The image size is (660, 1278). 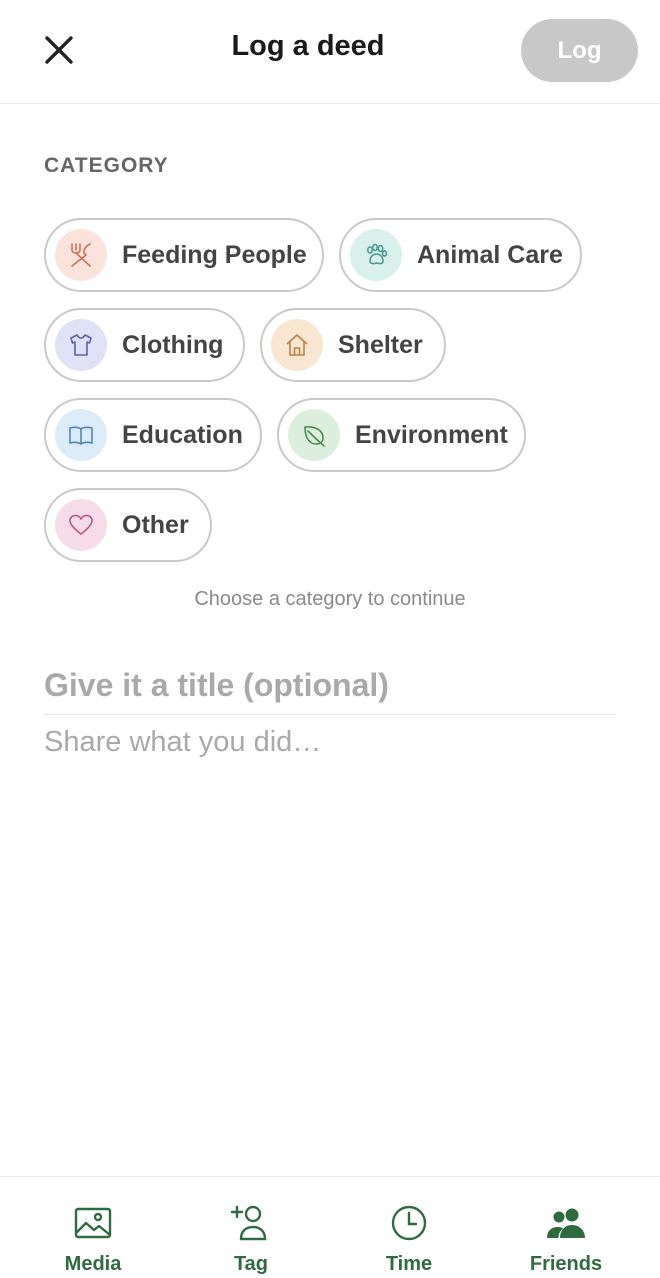 I want to click on tag-button: Tag, so click(x=251, y=1227).